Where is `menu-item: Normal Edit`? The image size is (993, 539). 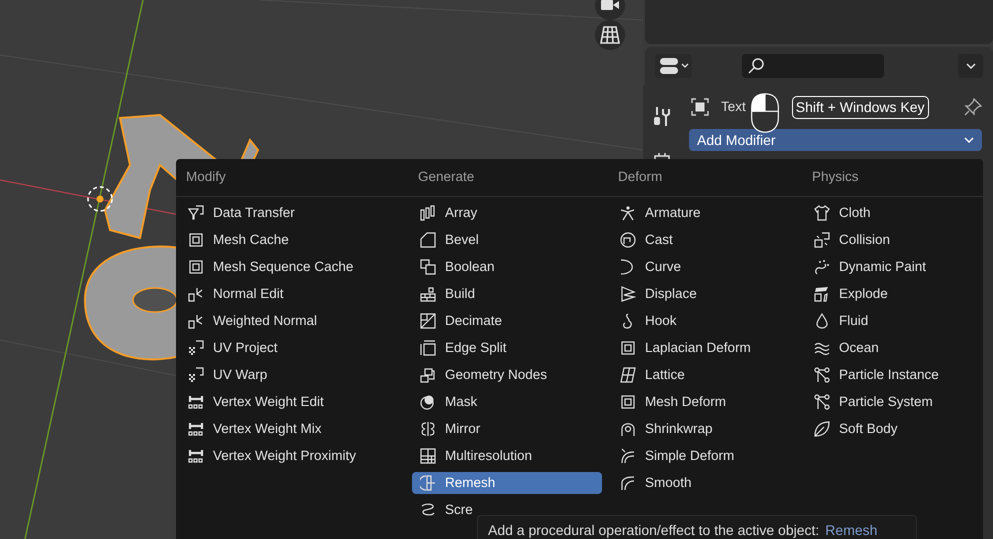 menu-item: Normal Edit is located at coordinates (291, 294).